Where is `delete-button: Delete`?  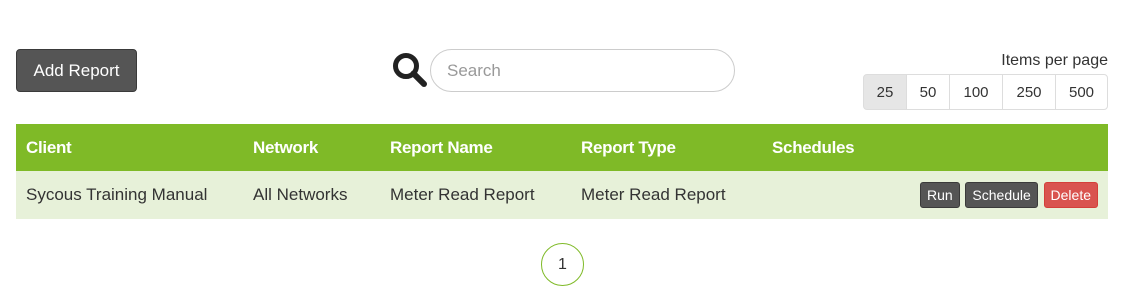 delete-button: Delete is located at coordinates (1070, 195).